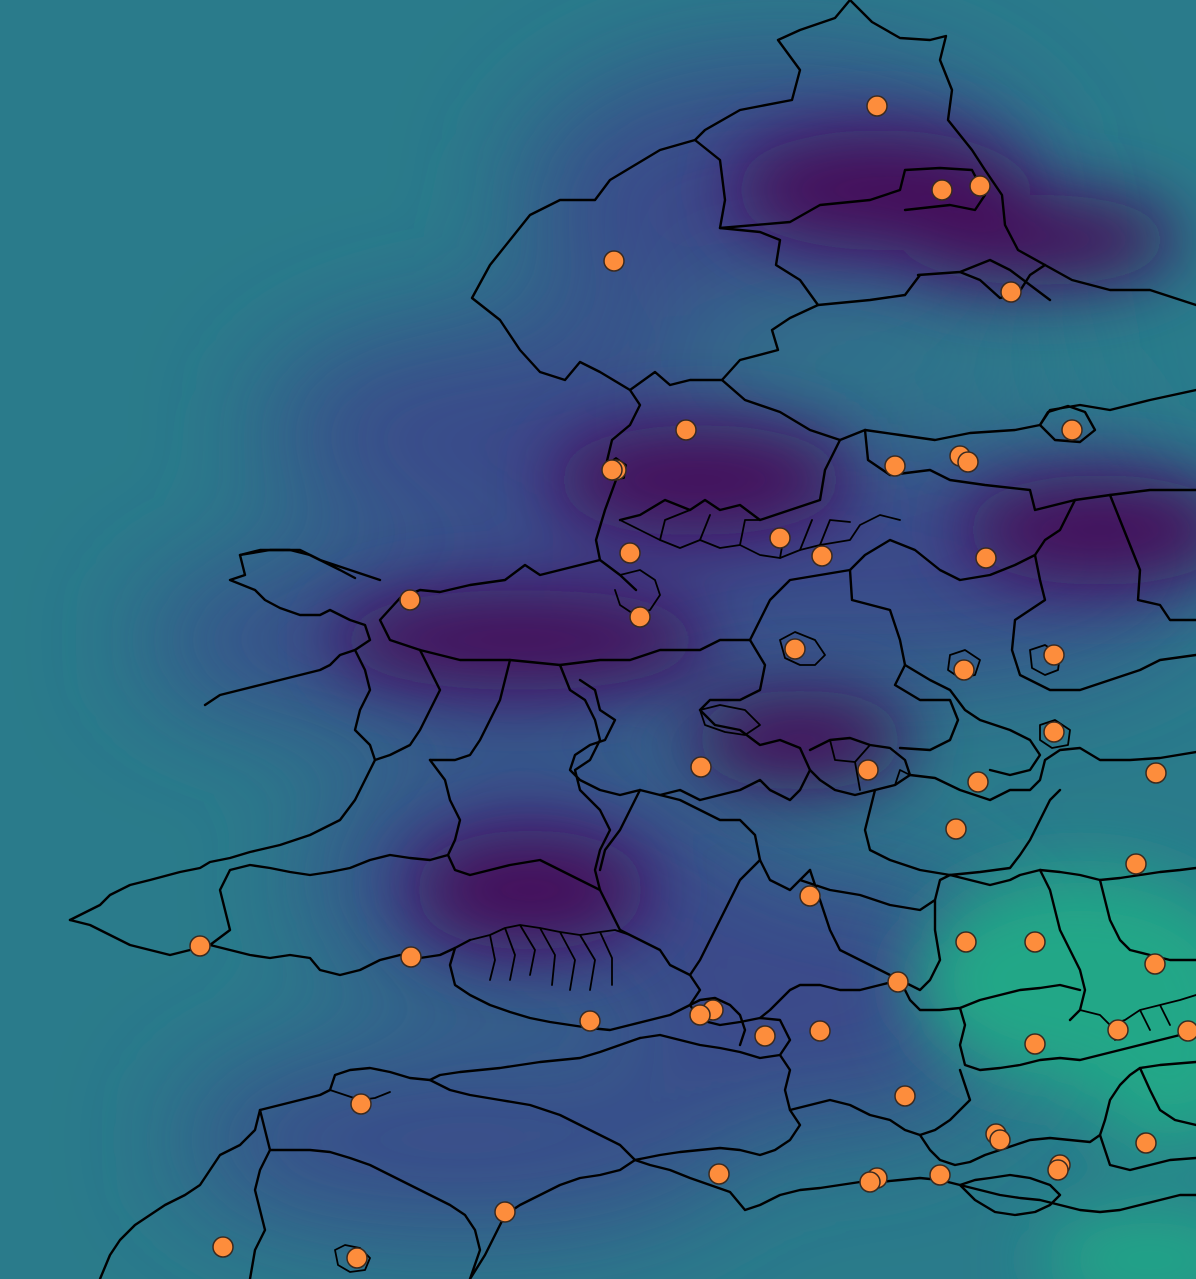 The height and width of the screenshot is (1279, 1196). What do you see at coordinates (460, 1140) in the screenshot?
I see `surface-low-band-southwest` at bounding box center [460, 1140].